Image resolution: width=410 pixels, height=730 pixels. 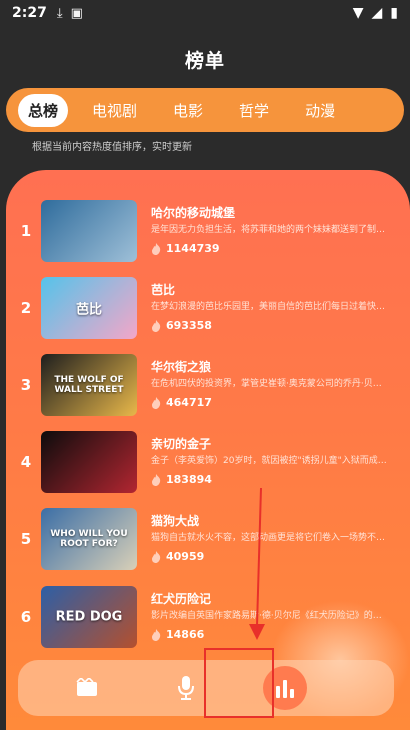 I want to click on app-notification-icon: ▣, so click(x=76, y=13).